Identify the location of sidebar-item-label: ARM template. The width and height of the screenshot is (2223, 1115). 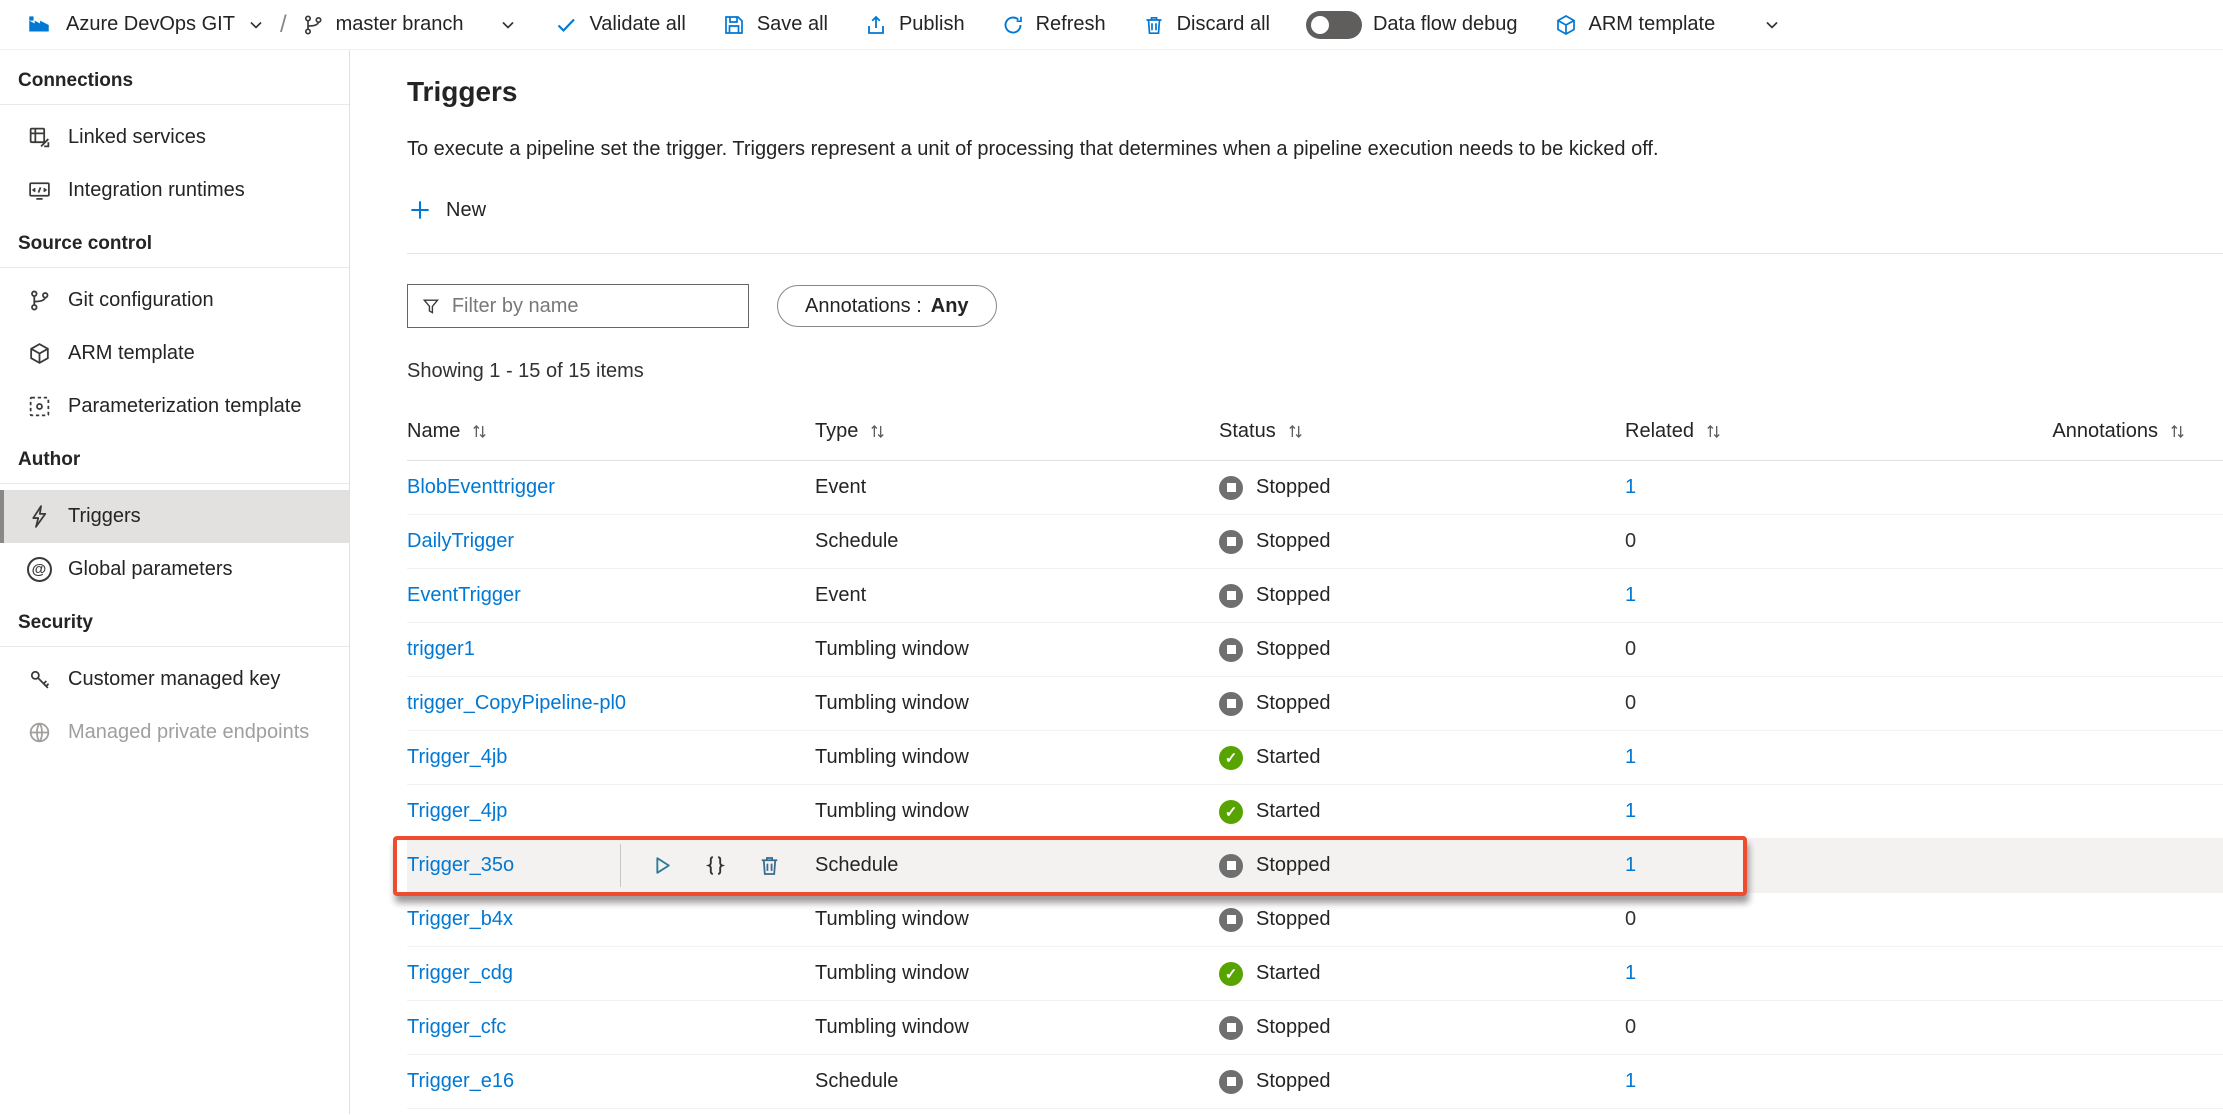
(131, 353).